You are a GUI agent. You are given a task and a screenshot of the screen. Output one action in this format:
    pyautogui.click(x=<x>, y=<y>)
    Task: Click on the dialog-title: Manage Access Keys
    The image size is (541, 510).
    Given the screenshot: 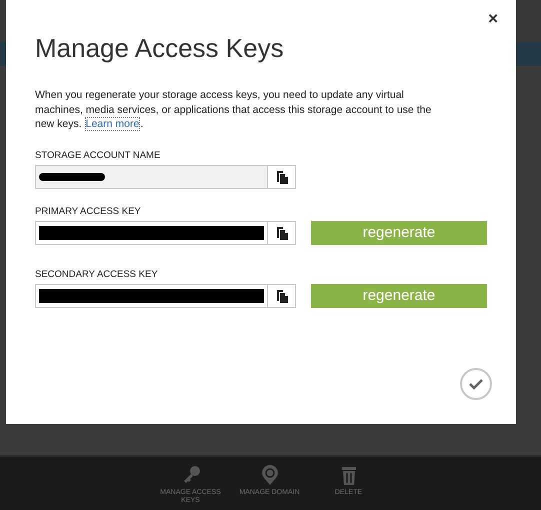 What is the action you would take?
    pyautogui.click(x=160, y=48)
    